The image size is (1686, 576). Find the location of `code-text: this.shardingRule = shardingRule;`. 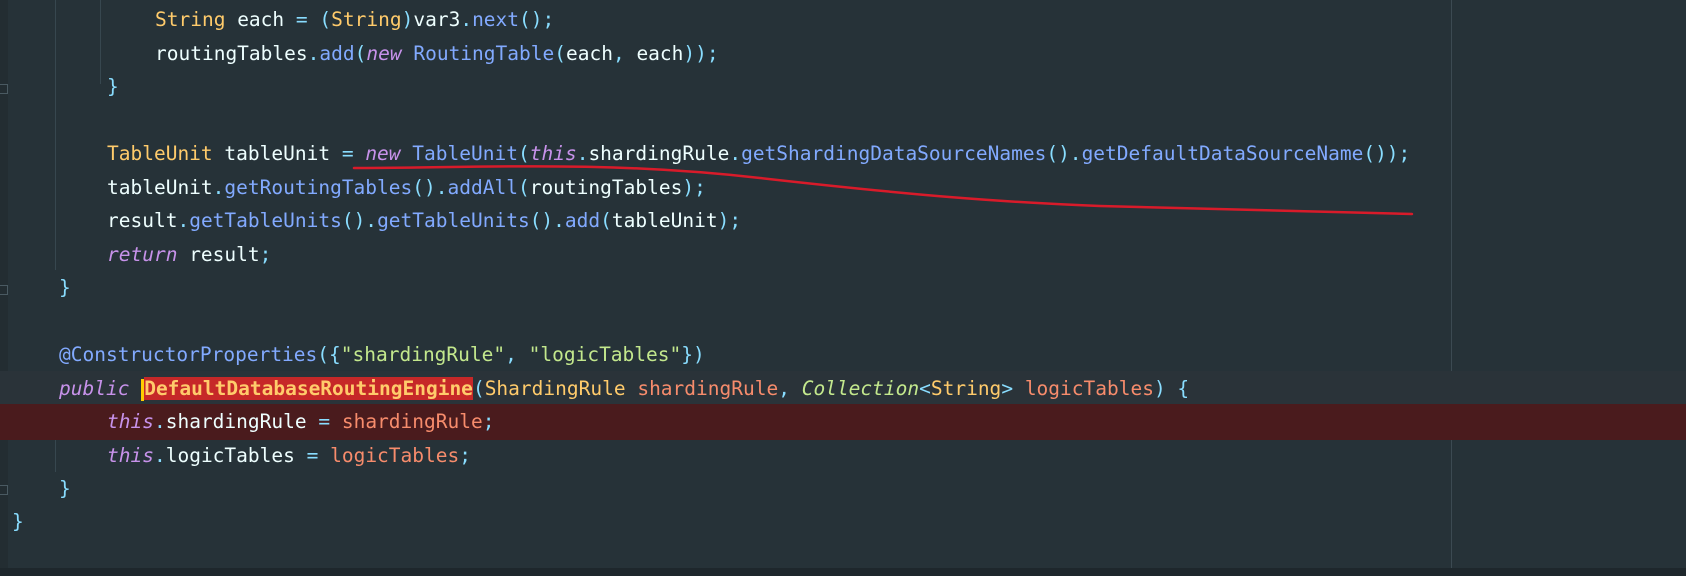

code-text: this.shardingRule = shardingRule; is located at coordinates (300, 422).